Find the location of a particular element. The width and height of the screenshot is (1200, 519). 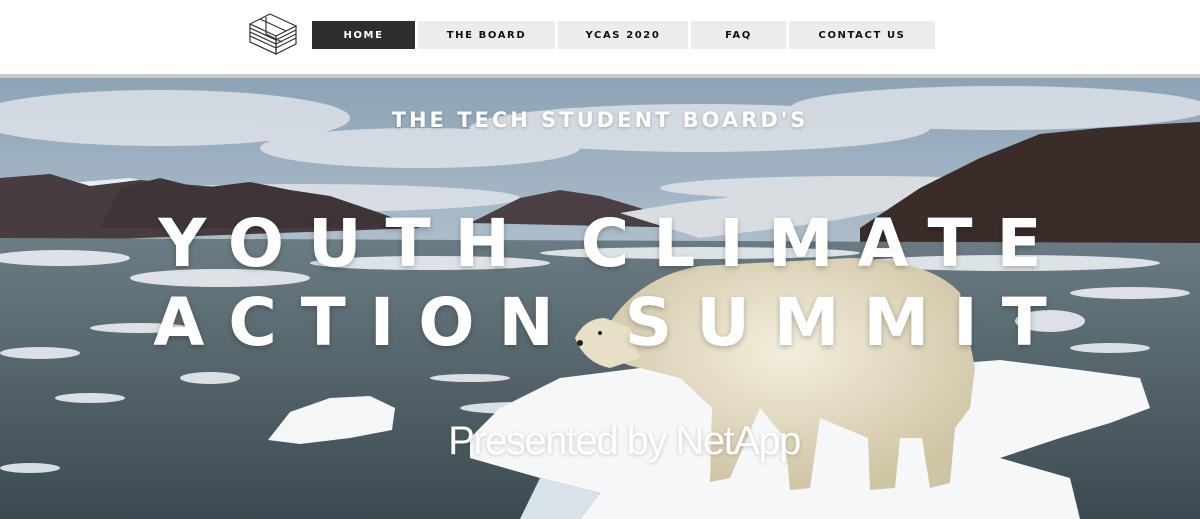

nav-ycas-2020: YCAS 2020 is located at coordinates (623, 35).